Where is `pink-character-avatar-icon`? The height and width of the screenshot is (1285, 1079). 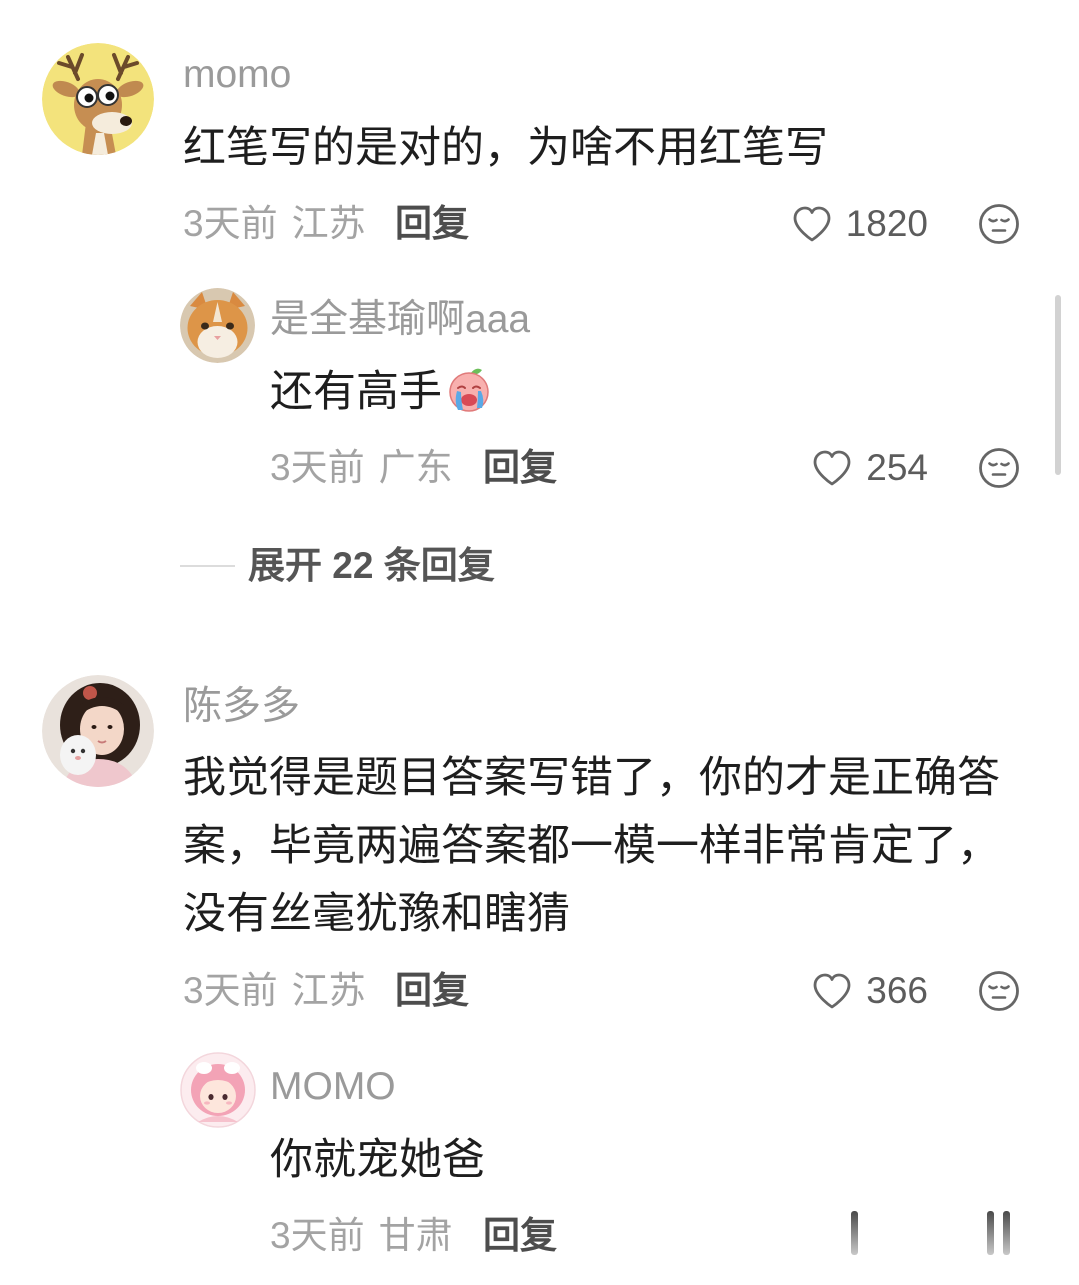 pink-character-avatar-icon is located at coordinates (218, 1090).